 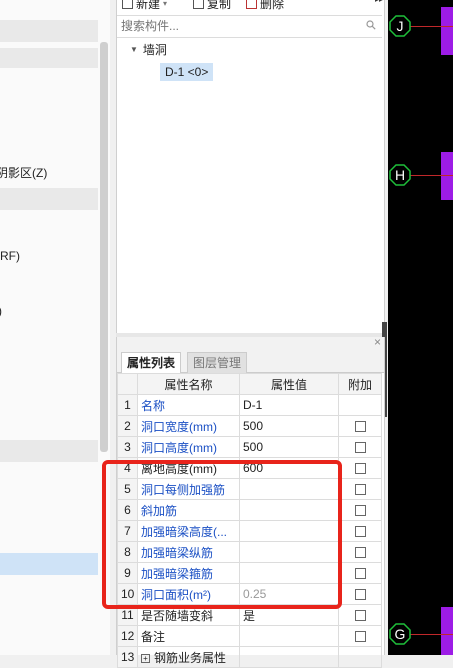 I want to click on left-panel-group, so click(x=49, y=58).